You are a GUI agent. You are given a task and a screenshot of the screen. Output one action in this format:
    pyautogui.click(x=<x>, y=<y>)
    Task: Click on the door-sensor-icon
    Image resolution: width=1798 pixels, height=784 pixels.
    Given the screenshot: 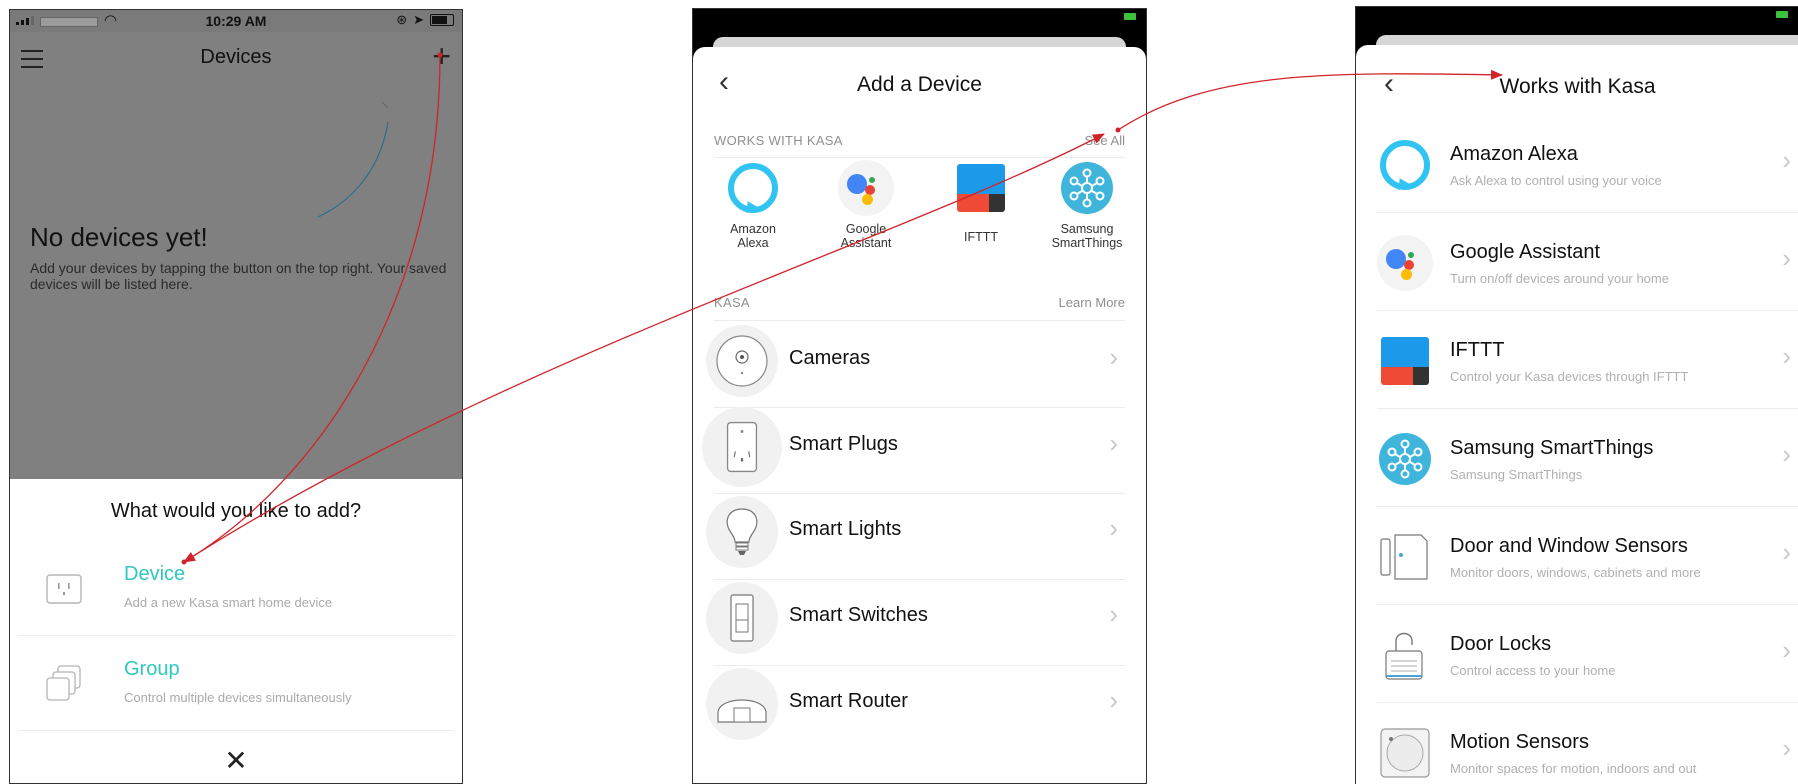 What is the action you would take?
    pyautogui.click(x=1404, y=557)
    